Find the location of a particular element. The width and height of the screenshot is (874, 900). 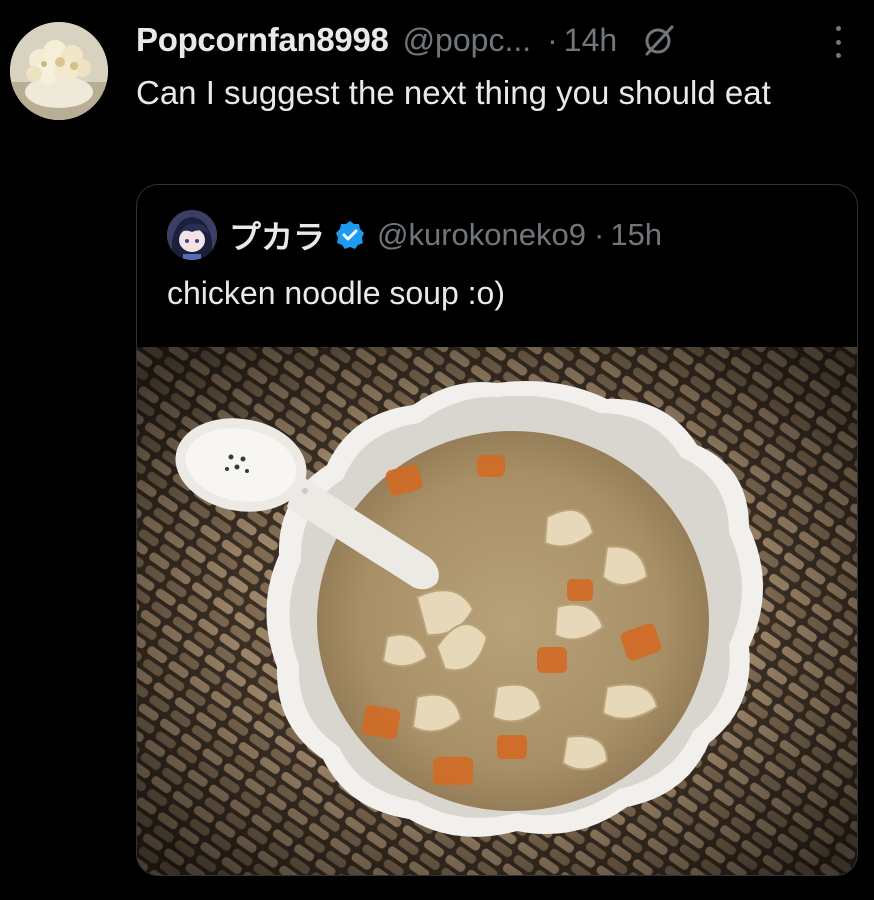

quoted-tweet-header: プカラ @kurokoneko9 · 15h is located at coordinates (414, 235).